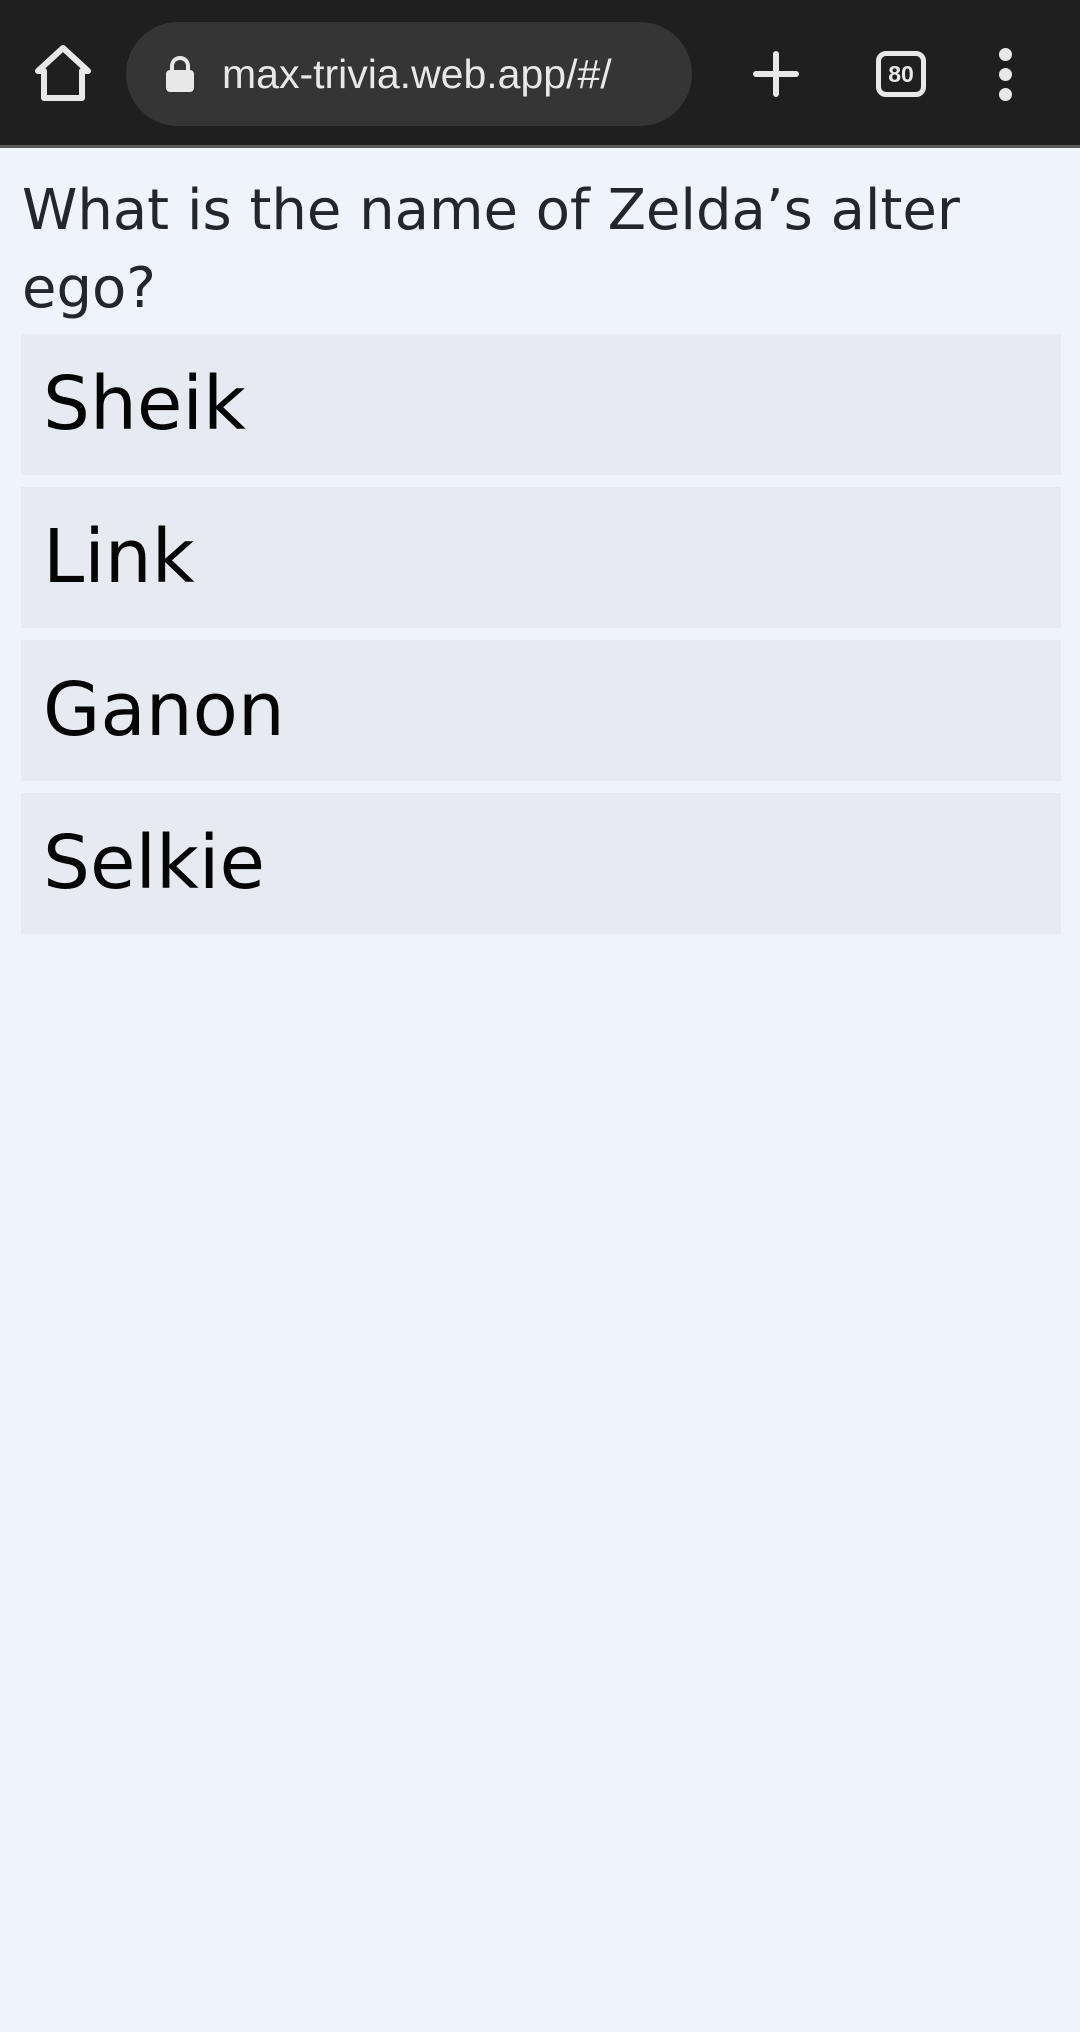 The width and height of the screenshot is (1080, 2032). I want to click on lock-icon, so click(180, 74).